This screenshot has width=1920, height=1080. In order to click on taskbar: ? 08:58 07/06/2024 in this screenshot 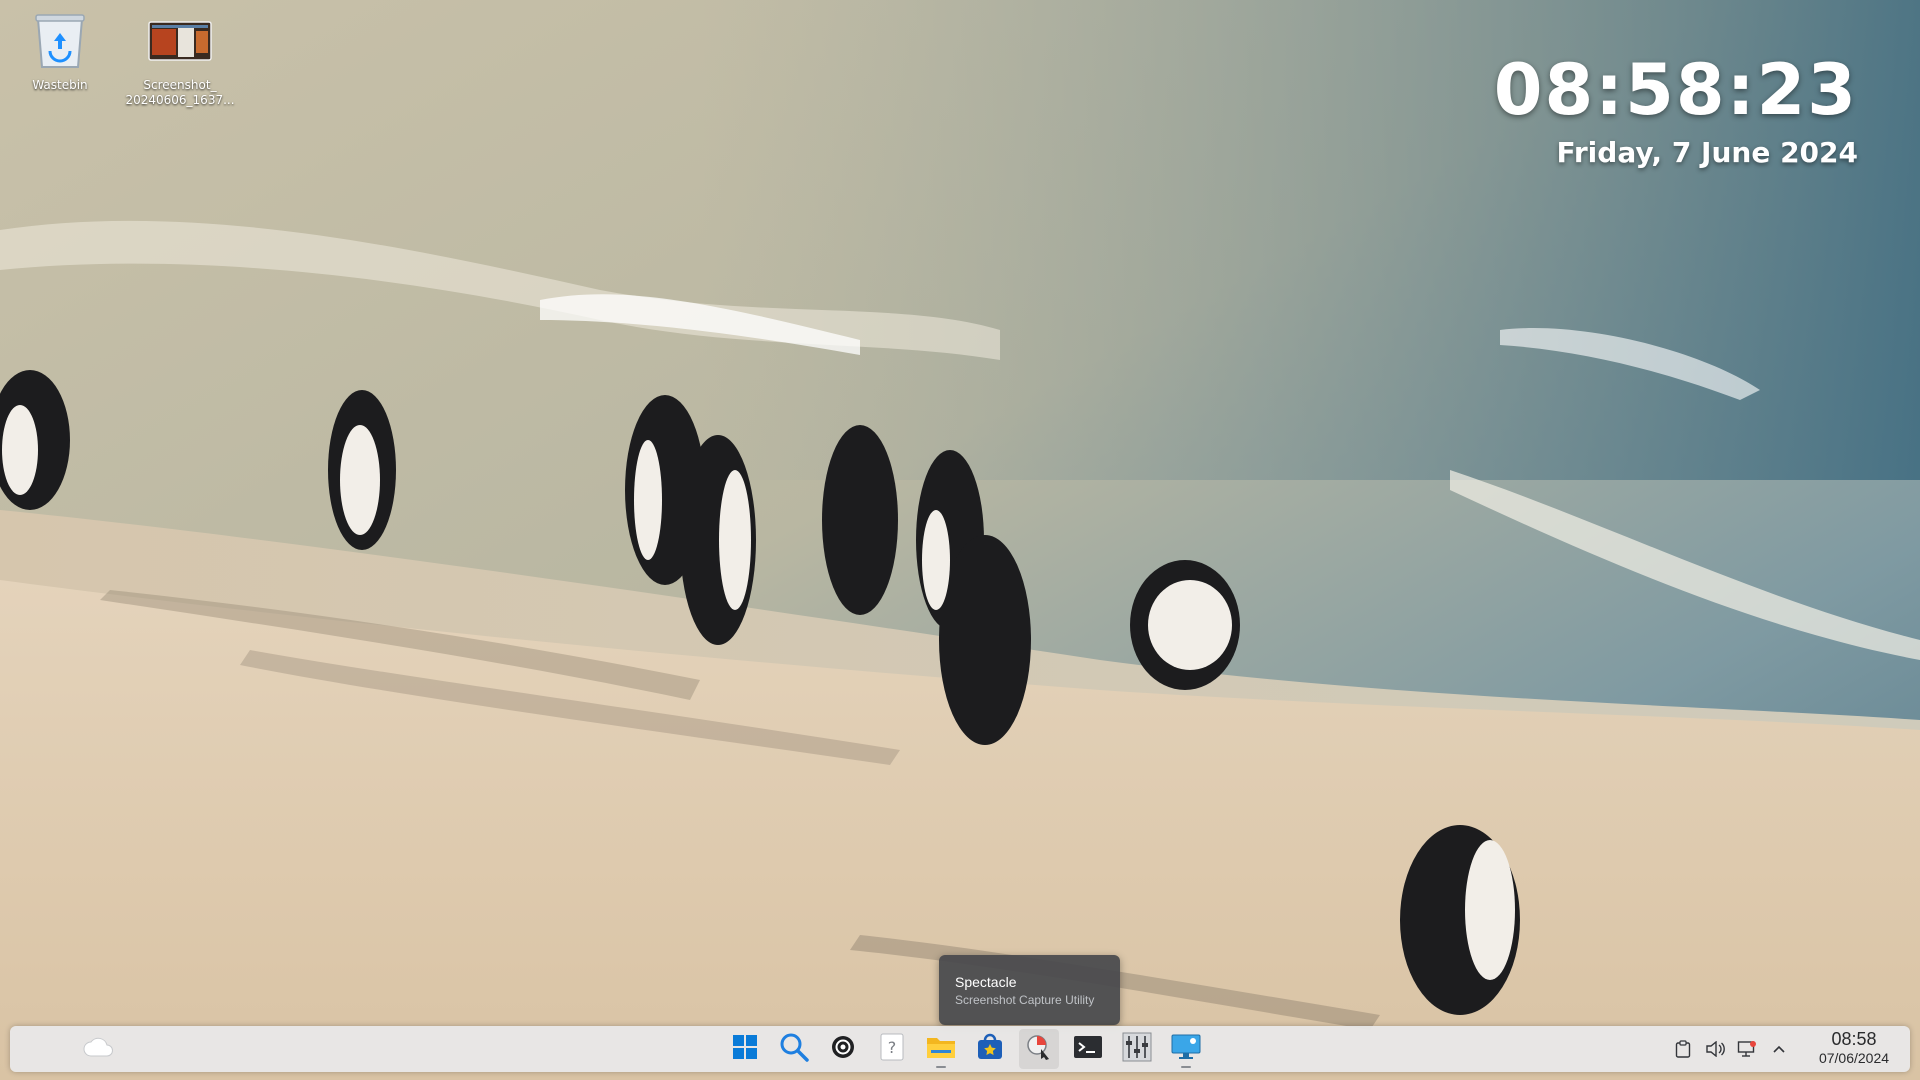, I will do `click(960, 1049)`.